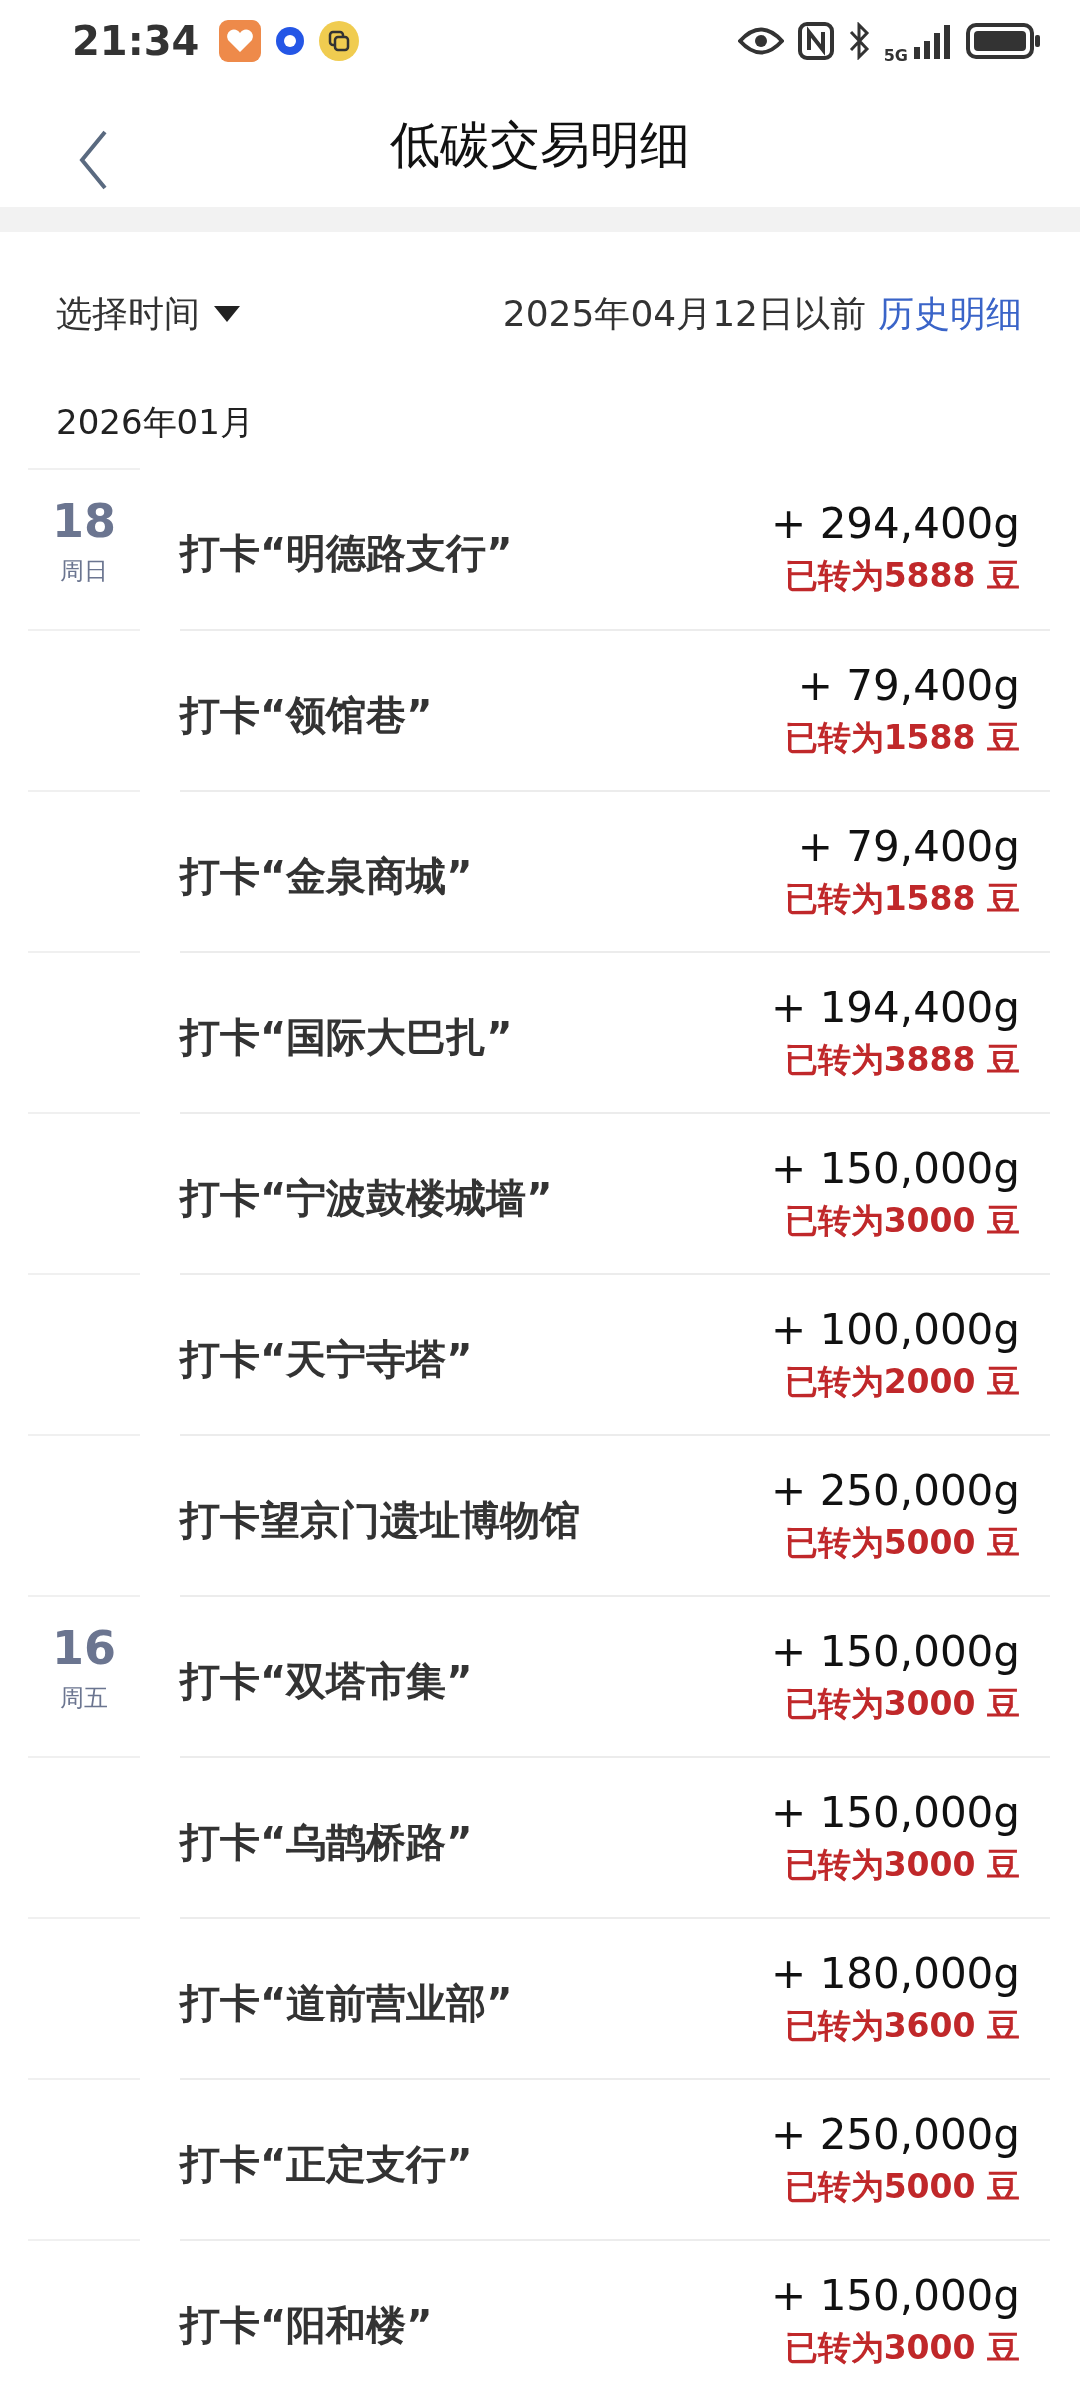 The width and height of the screenshot is (1080, 2400). What do you see at coordinates (895, 1973) in the screenshot?
I see `carbon-amount: + 180,000g` at bounding box center [895, 1973].